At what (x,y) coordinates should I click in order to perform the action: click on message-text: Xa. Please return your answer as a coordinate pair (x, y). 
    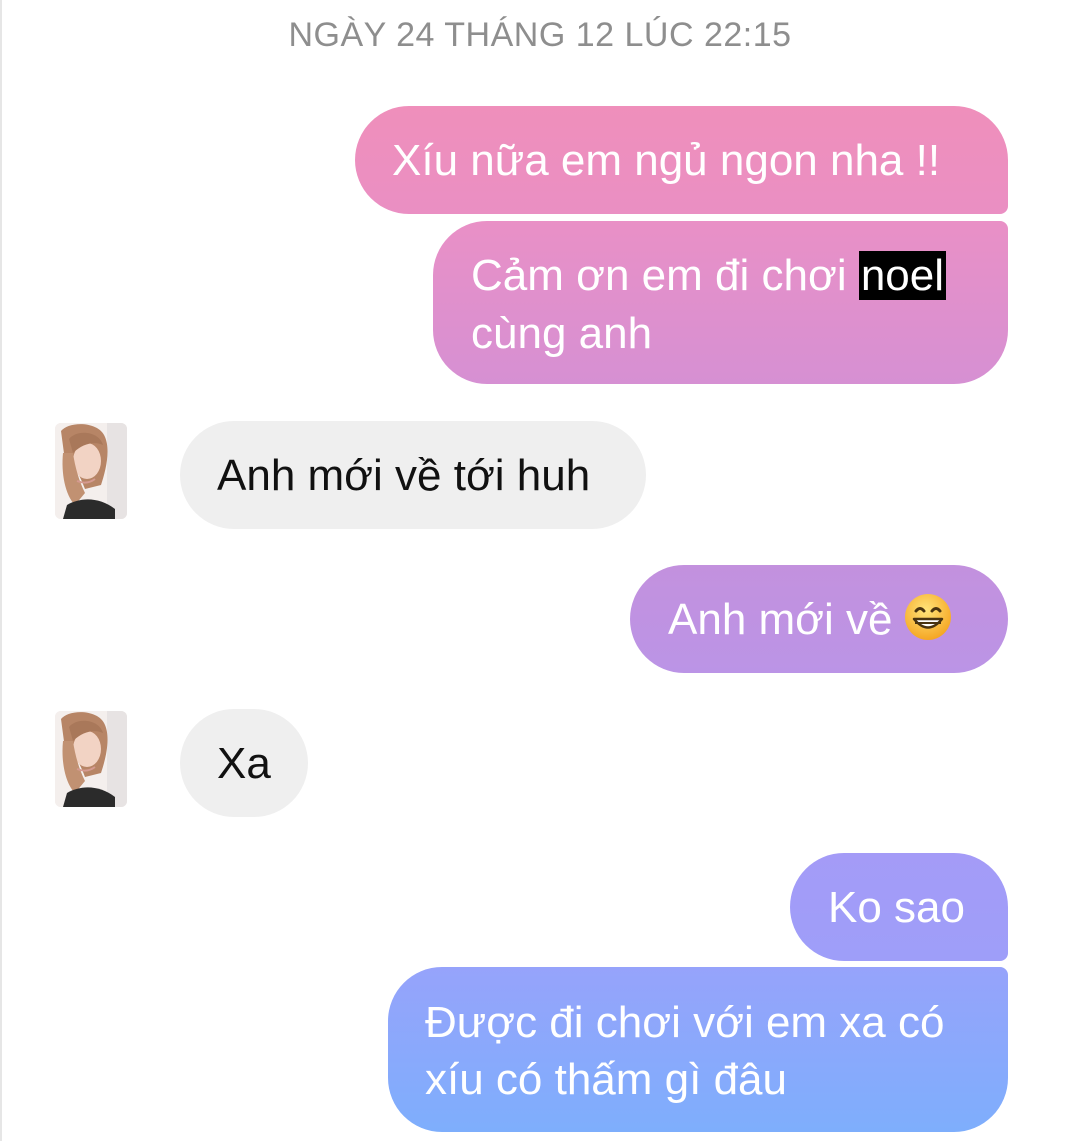
    Looking at the image, I should click on (244, 763).